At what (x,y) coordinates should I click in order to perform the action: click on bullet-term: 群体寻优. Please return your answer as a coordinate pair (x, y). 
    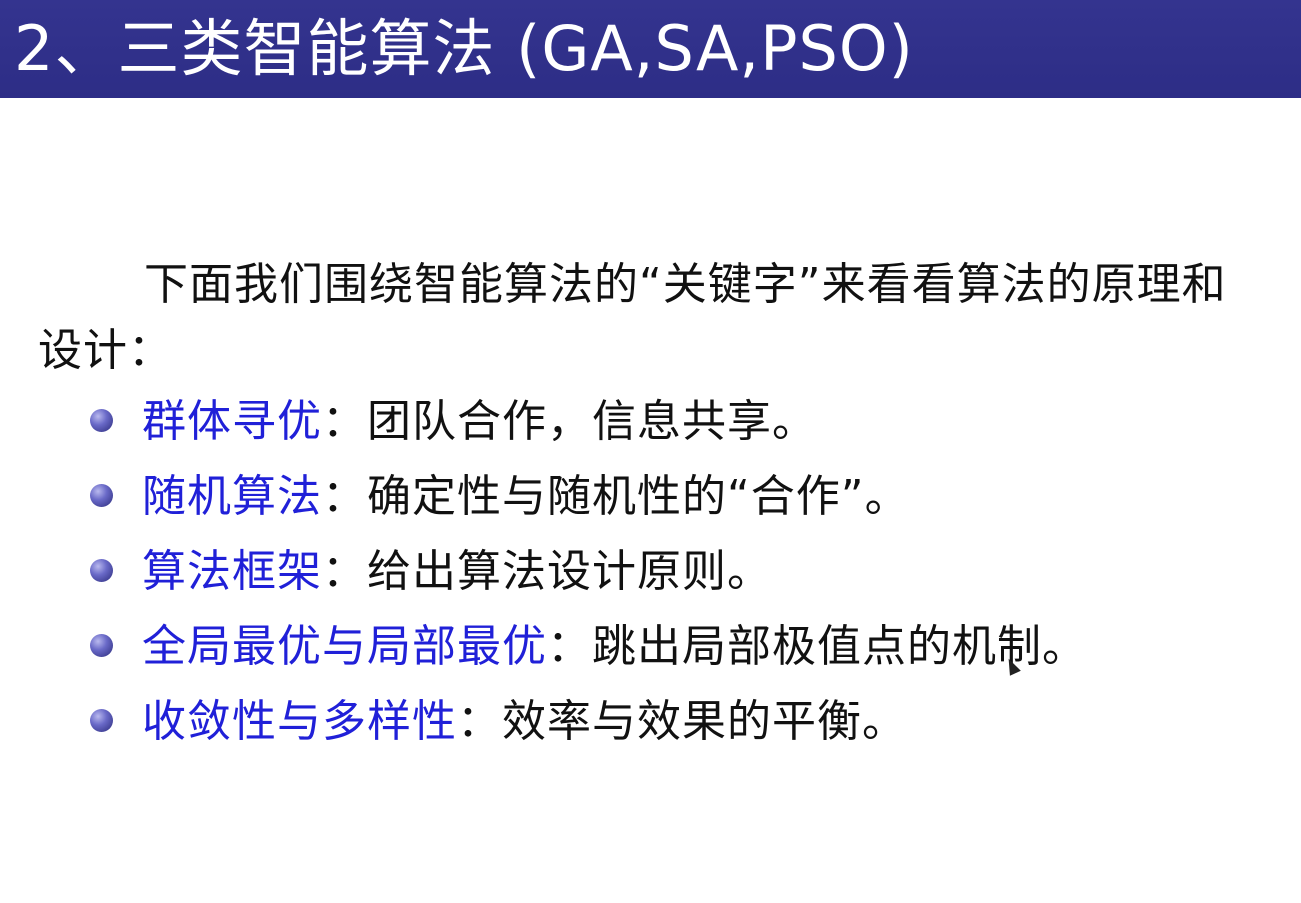
    Looking at the image, I should click on (232, 421).